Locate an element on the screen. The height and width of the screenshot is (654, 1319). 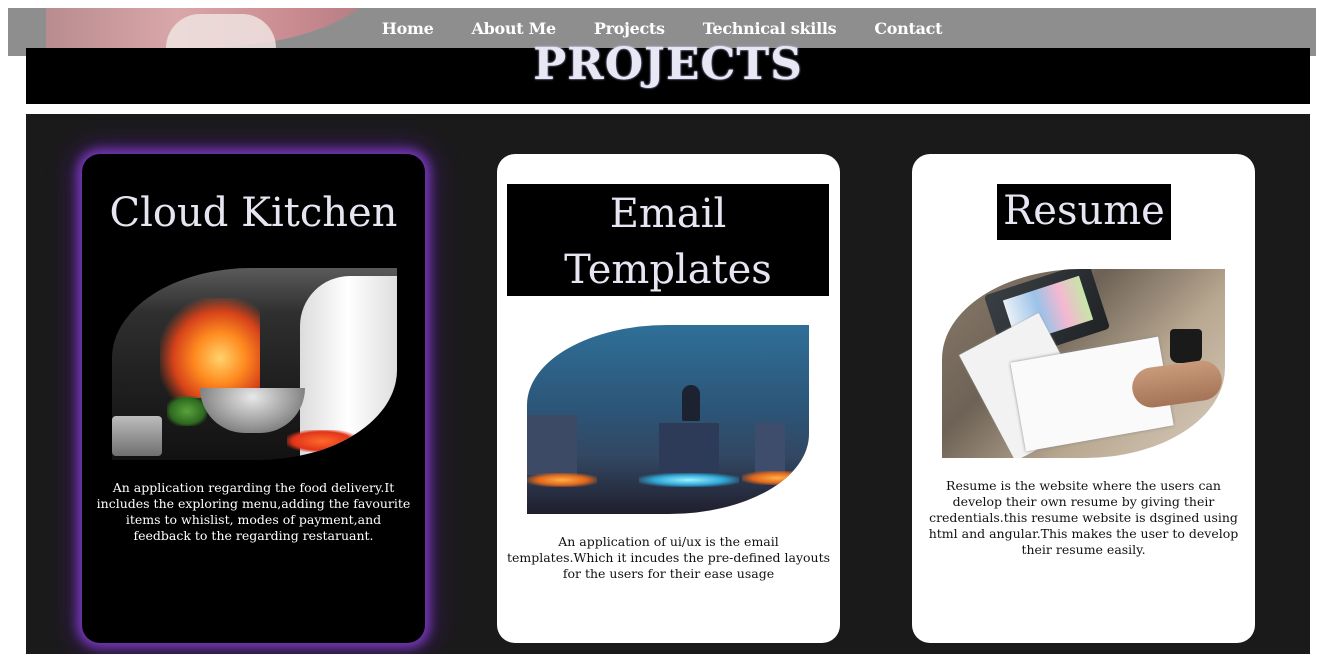
project-image-cloud-kitchen is located at coordinates (254, 364).